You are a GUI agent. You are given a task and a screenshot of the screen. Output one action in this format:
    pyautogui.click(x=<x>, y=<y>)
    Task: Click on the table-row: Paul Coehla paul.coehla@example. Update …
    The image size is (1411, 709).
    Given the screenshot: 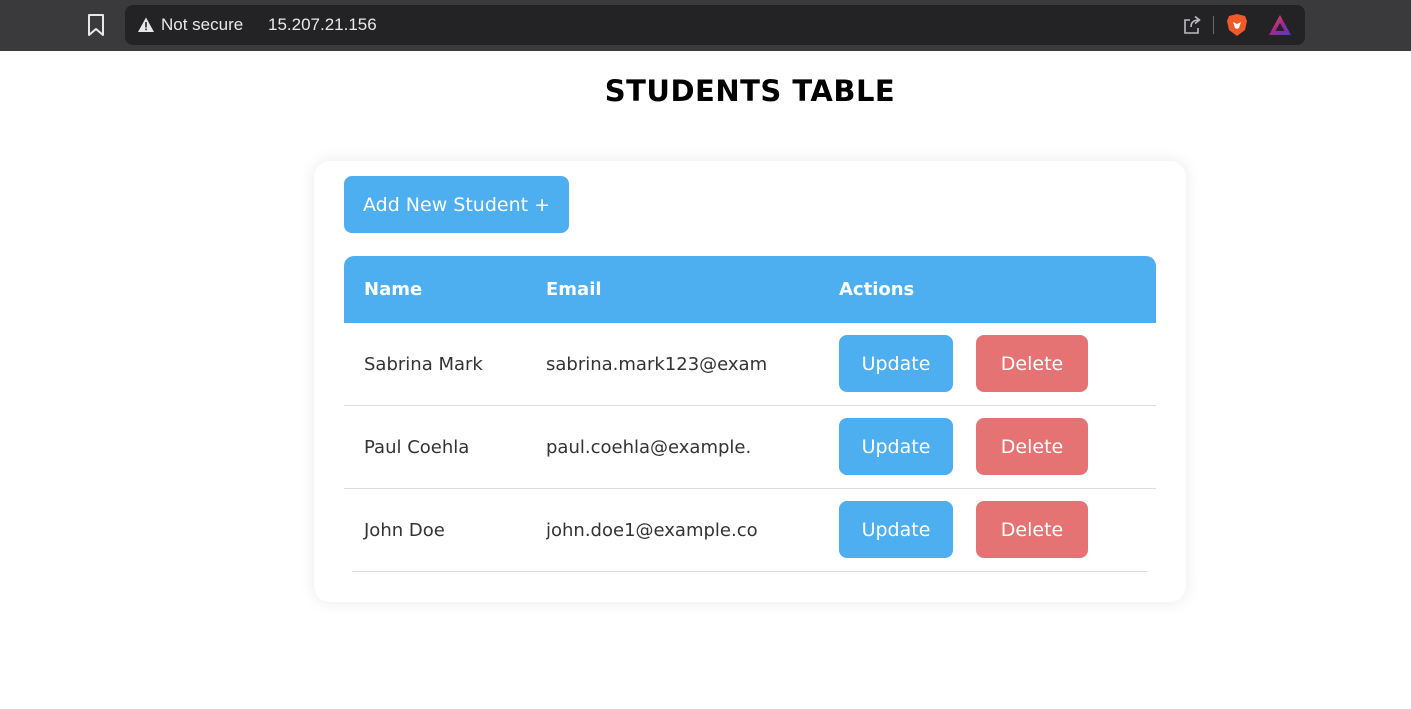 What is the action you would take?
    pyautogui.click(x=750, y=447)
    